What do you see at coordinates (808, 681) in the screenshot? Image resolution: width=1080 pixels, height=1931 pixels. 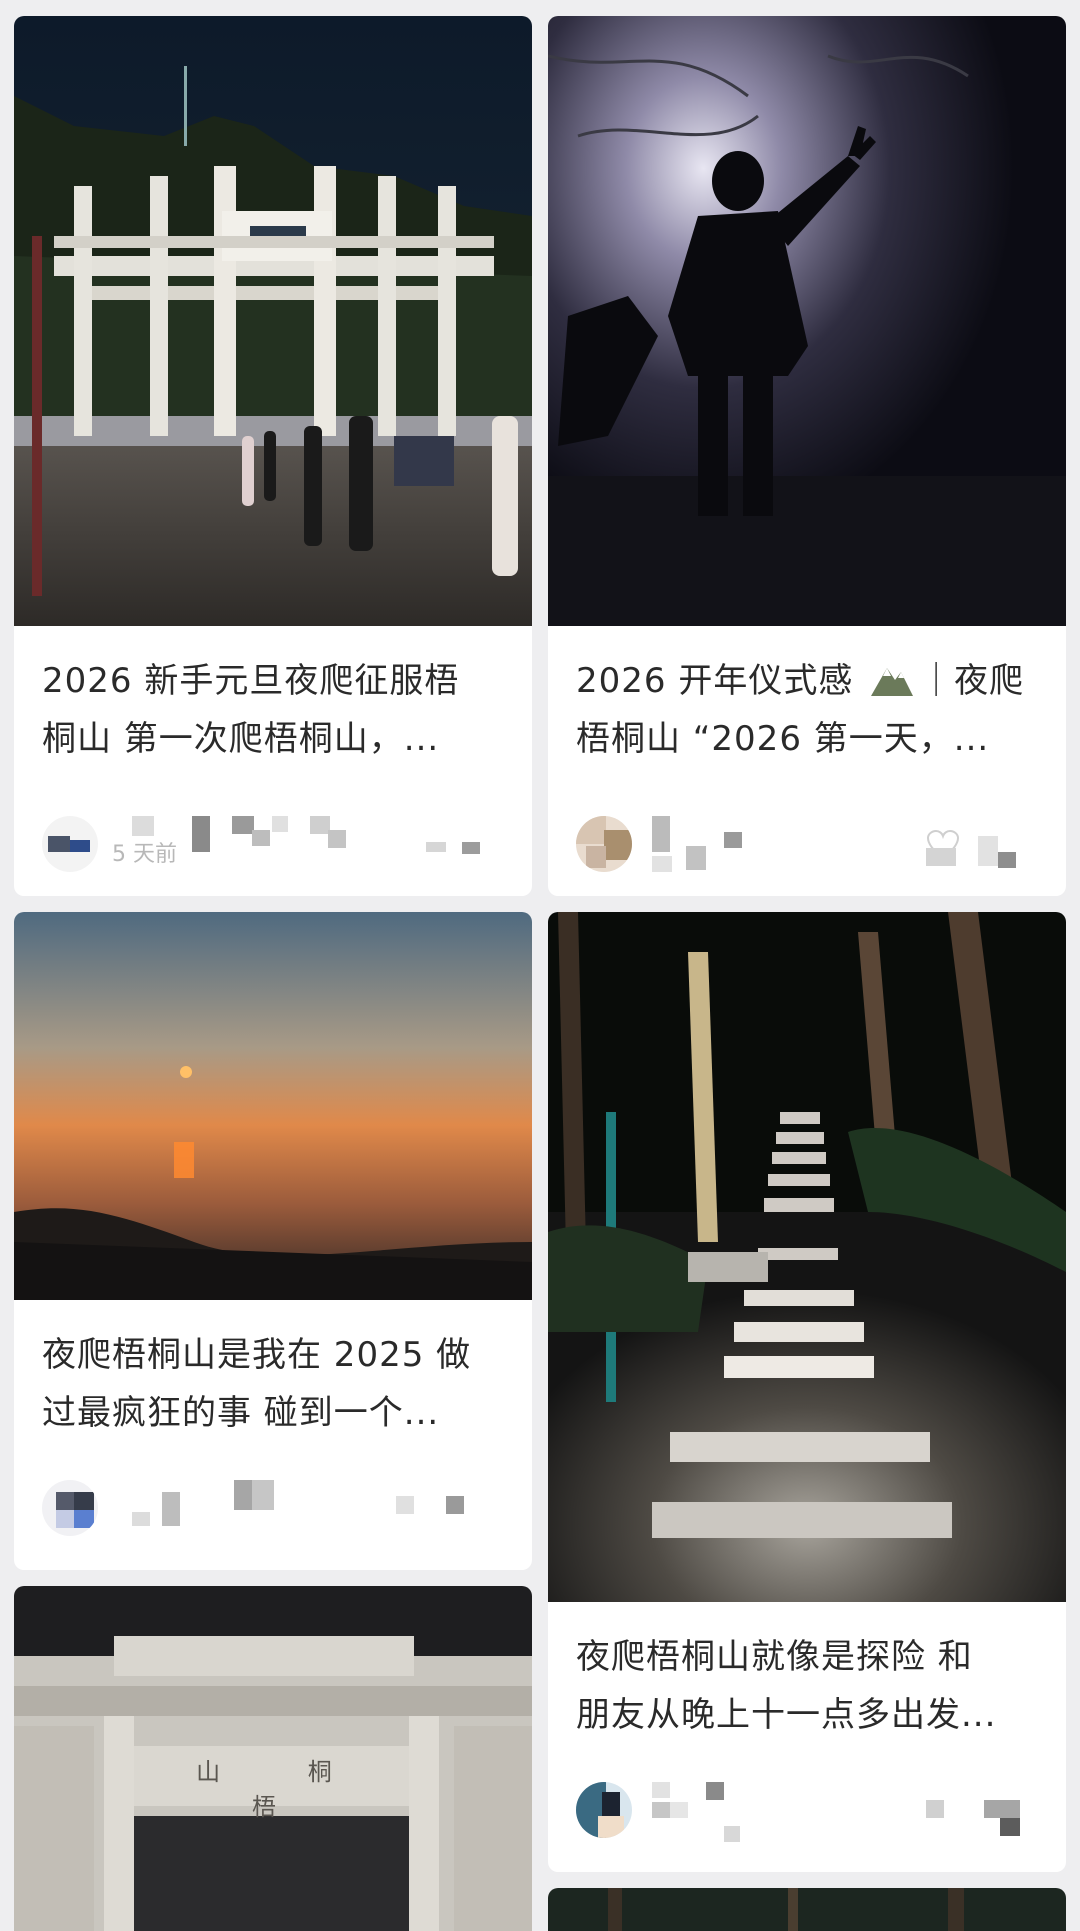 I see `post-title-line-1: 2026 开年仪式感 ｜夜爬` at bounding box center [808, 681].